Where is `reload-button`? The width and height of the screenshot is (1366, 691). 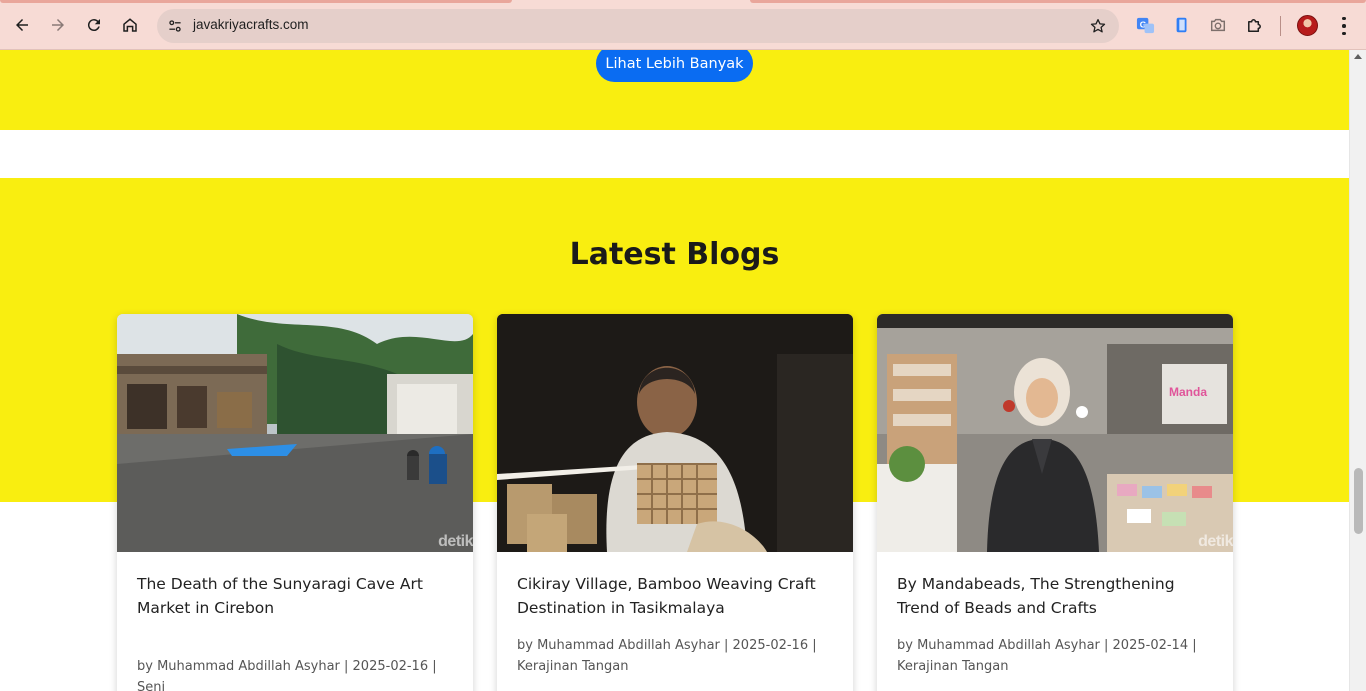
reload-button is located at coordinates (94, 25).